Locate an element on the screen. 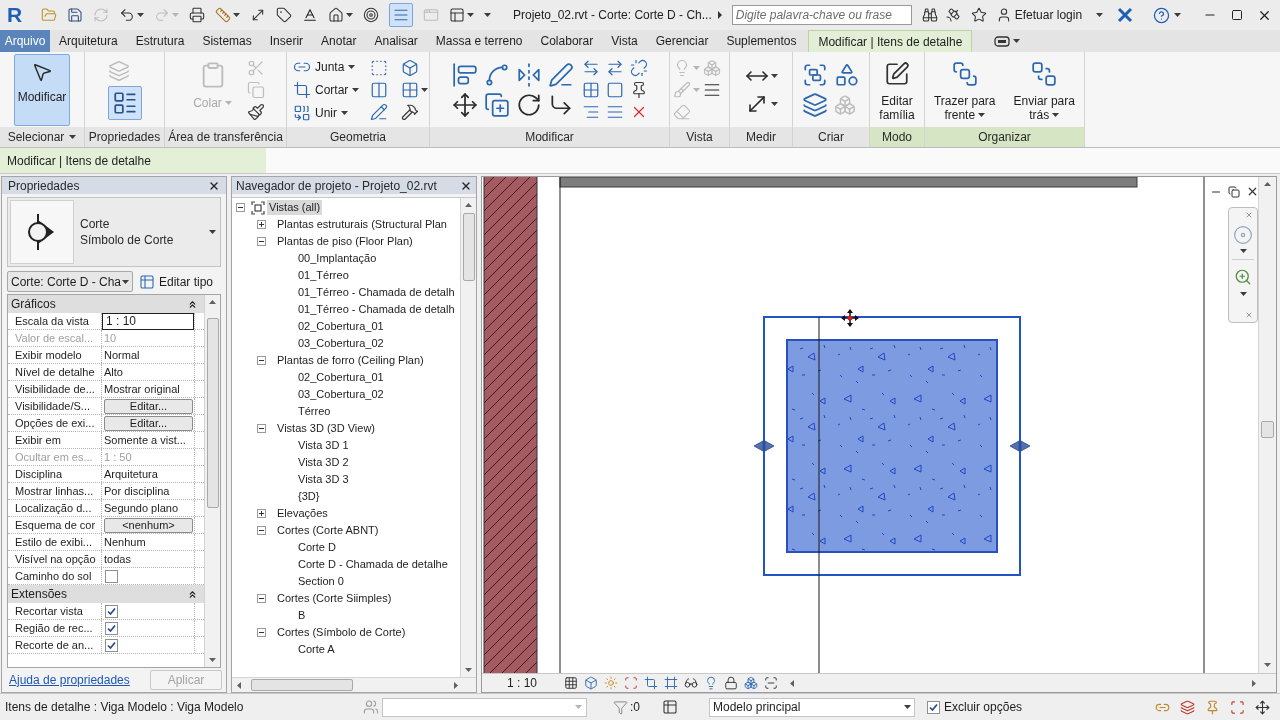  ribbon-tab: Modificar | Itens de detalhe is located at coordinates (890, 41).